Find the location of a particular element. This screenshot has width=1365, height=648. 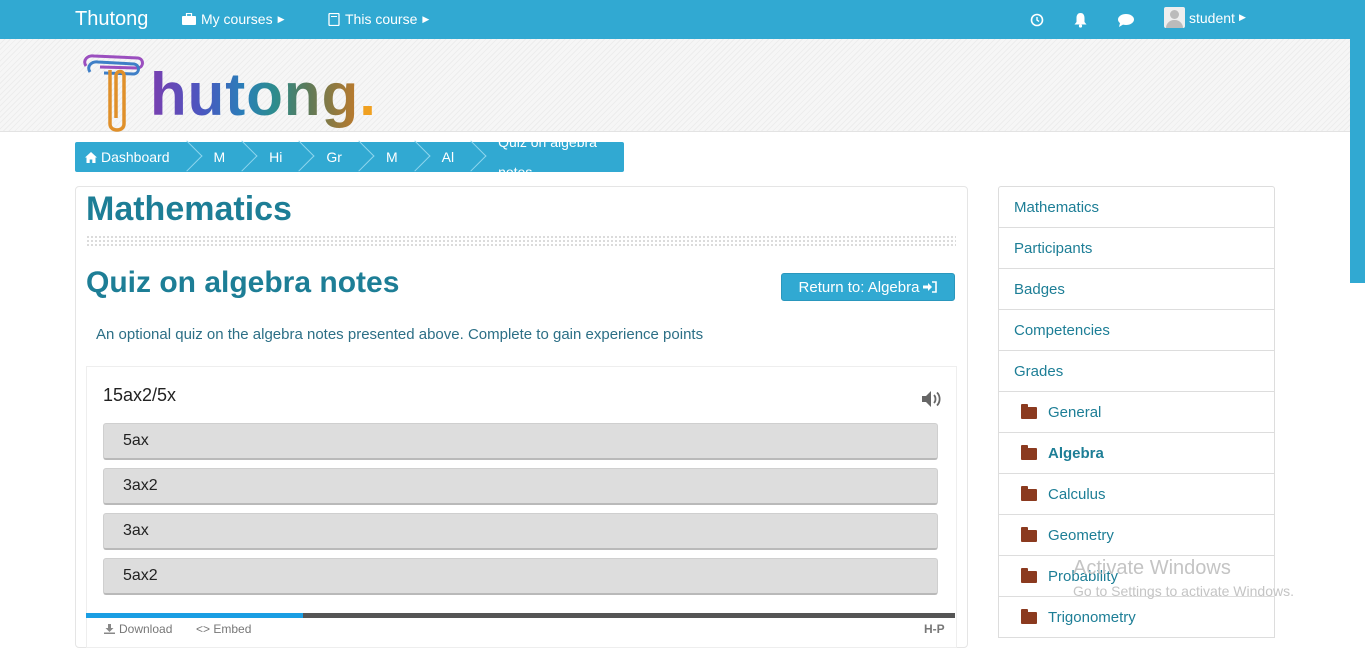

nav-section-geometry: Geometry is located at coordinates (1136, 535).